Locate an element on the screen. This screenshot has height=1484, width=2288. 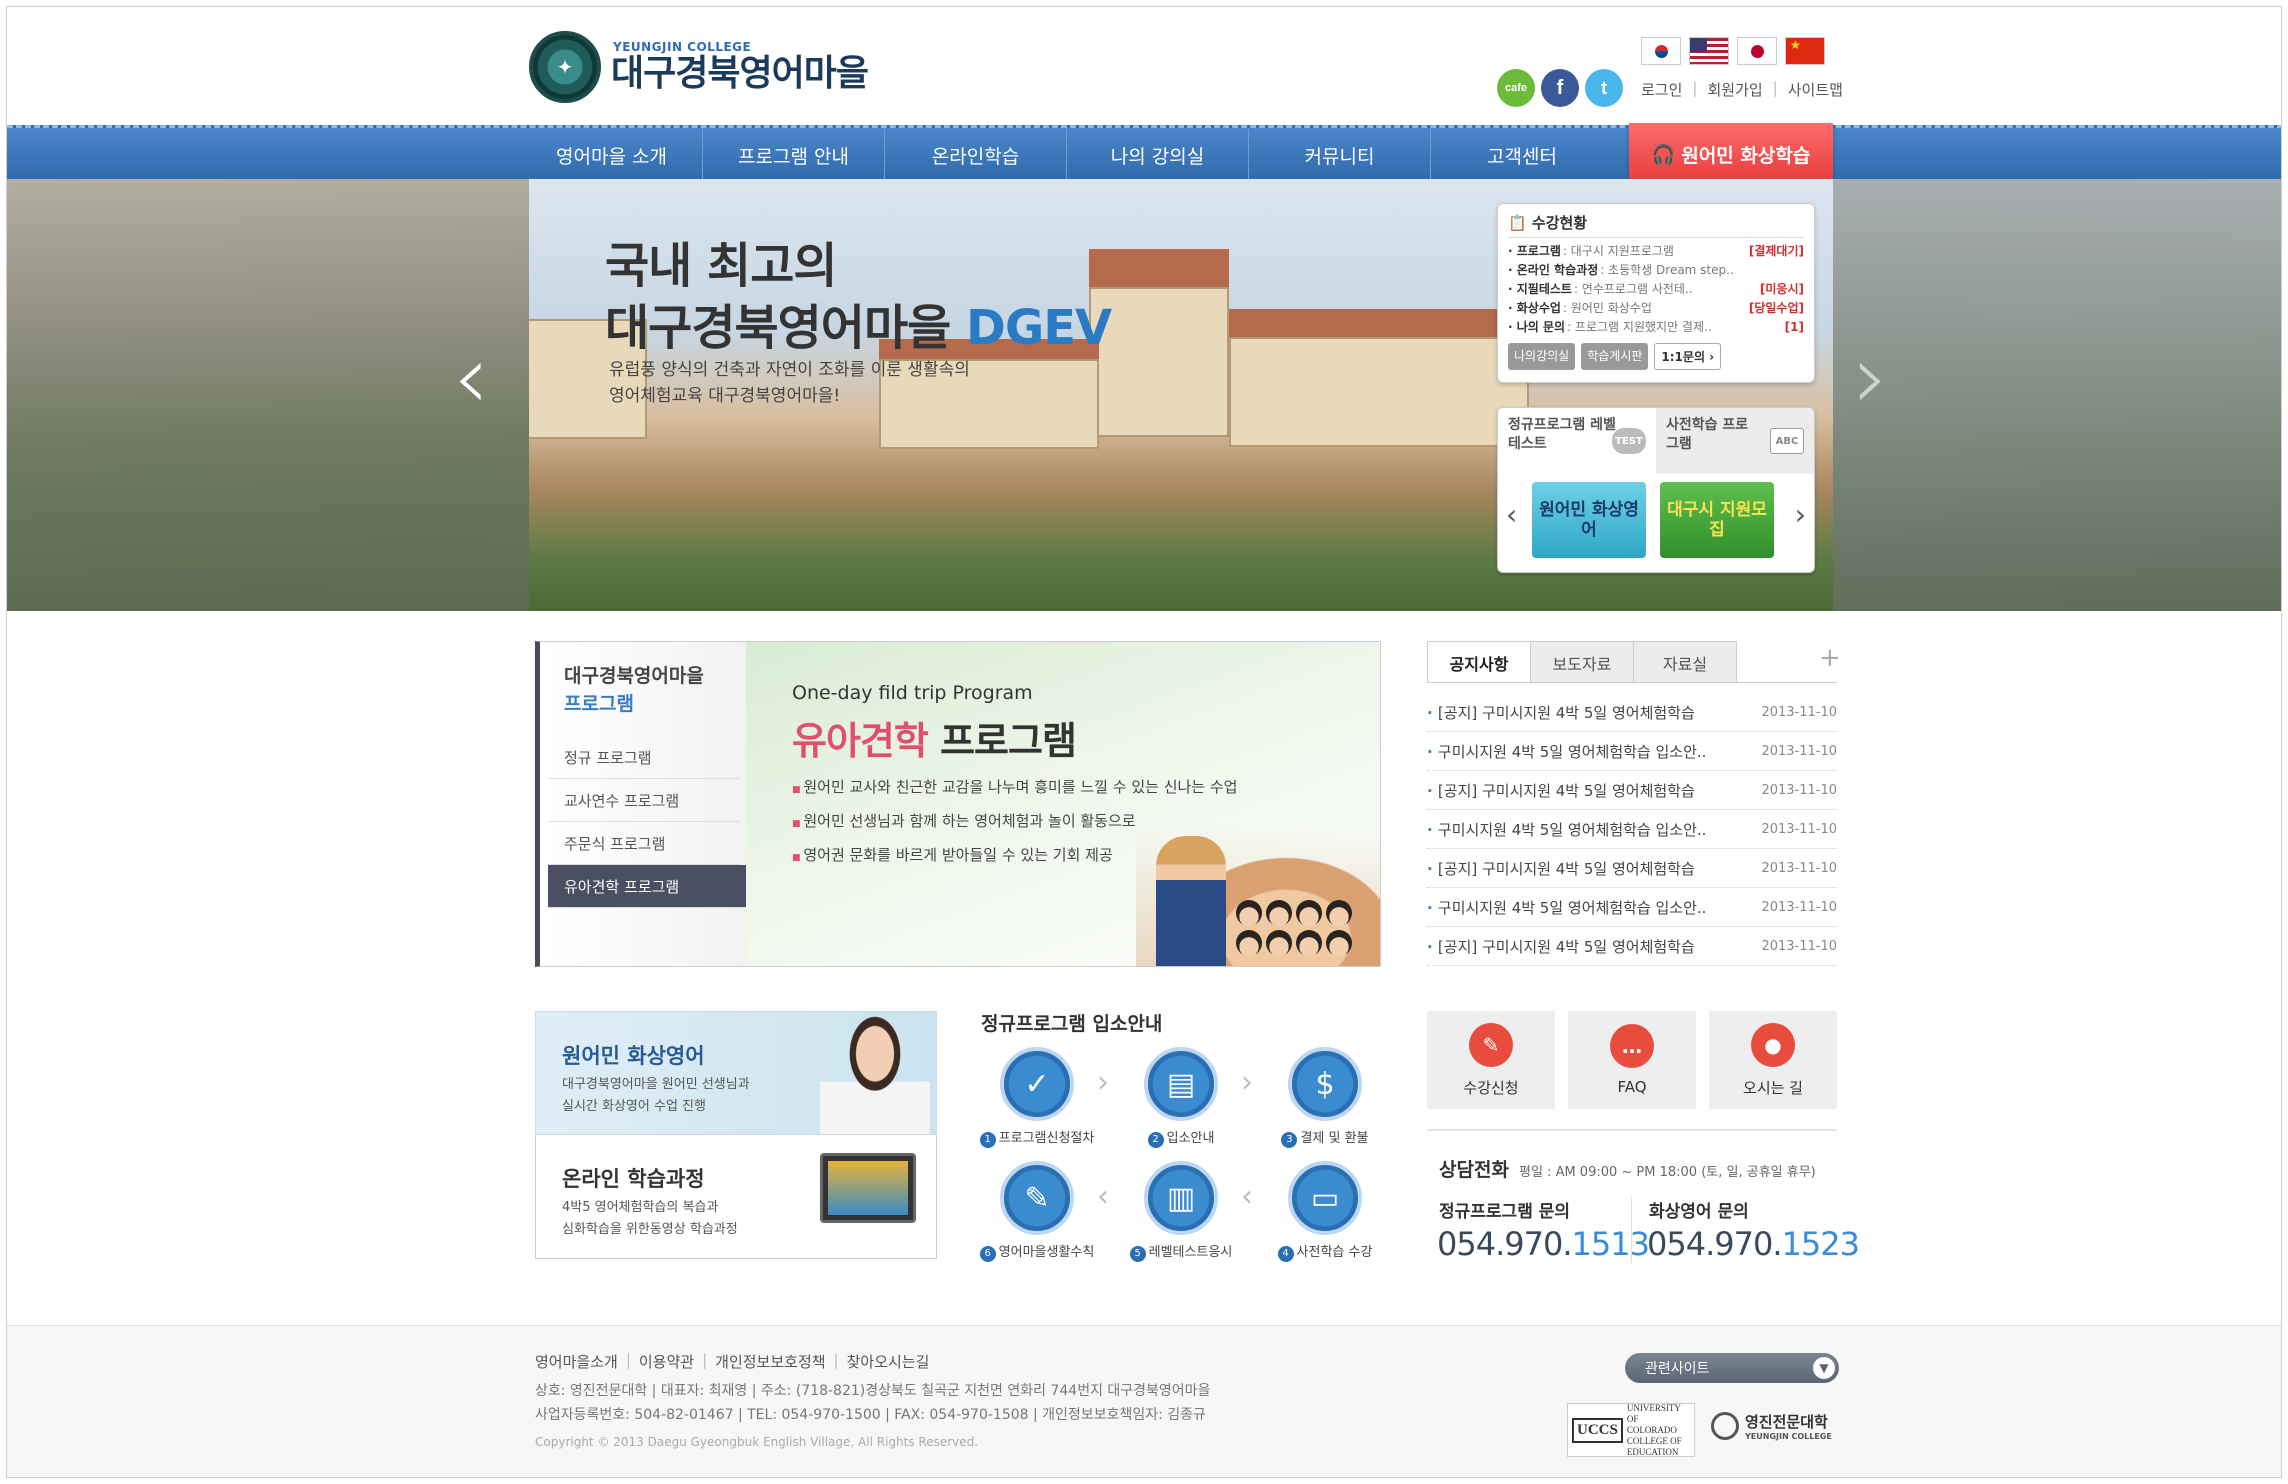
korean-flag-icon is located at coordinates (1661, 51).